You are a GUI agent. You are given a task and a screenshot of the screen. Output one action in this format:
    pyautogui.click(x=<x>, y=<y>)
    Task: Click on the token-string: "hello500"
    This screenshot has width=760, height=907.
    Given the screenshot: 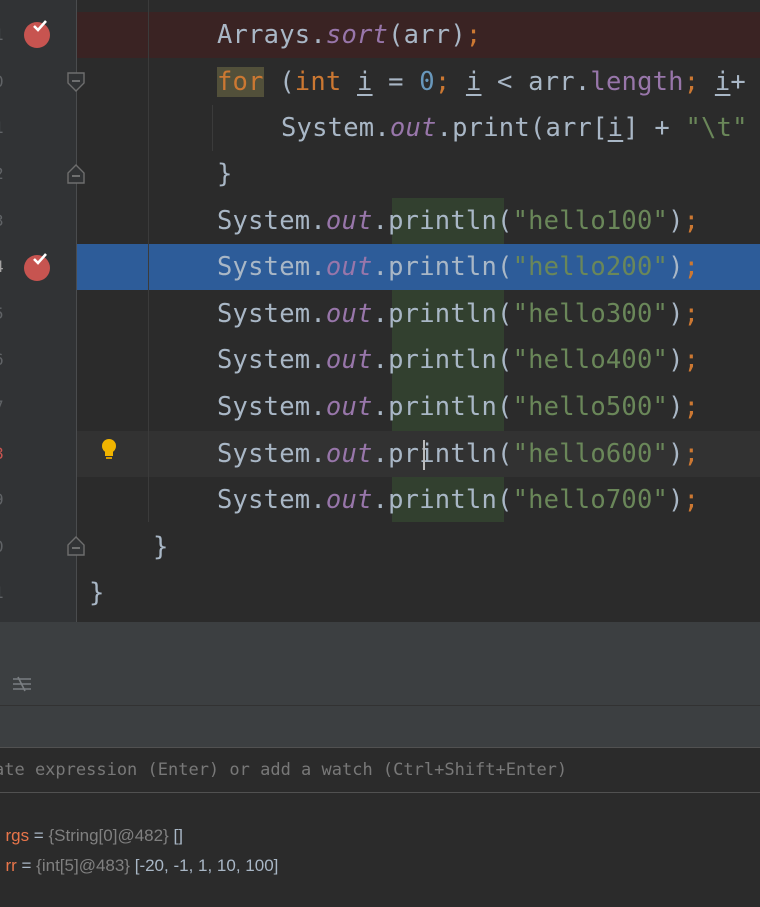 What is the action you would take?
    pyautogui.click(x=590, y=407)
    